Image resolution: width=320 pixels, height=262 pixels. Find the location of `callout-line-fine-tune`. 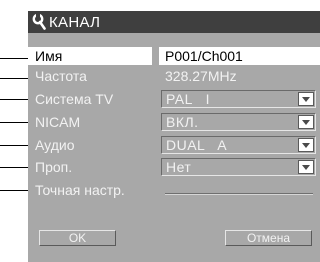

callout-line-fine-tune is located at coordinates (14, 190).